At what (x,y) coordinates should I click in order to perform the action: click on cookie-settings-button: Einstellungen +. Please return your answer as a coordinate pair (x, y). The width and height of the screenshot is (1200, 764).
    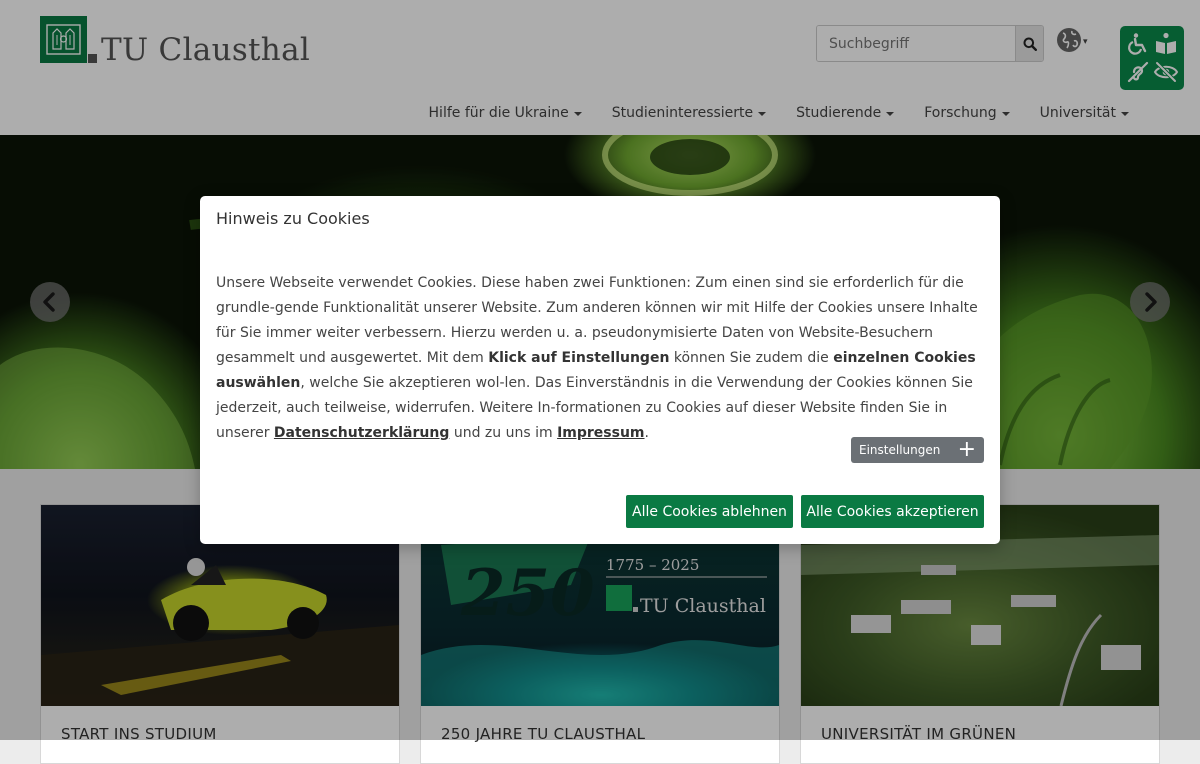
    Looking at the image, I should click on (917, 450).